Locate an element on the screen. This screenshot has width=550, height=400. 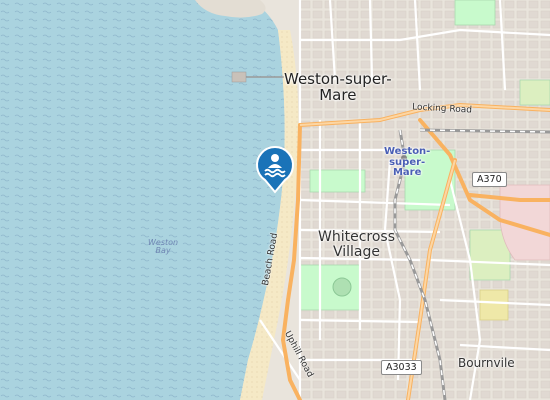
place-label-bournvile: Bournvile is located at coordinates (486, 363).